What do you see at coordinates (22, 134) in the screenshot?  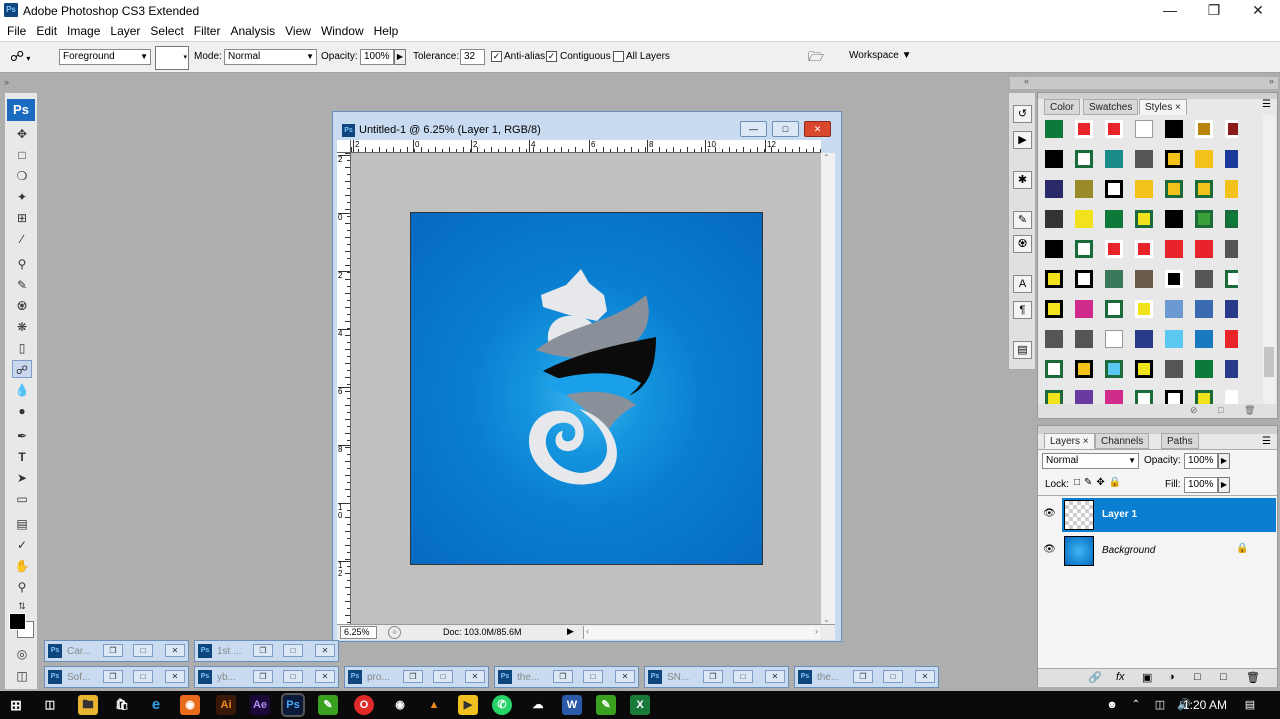 I see `move-tool-icon: ✥` at bounding box center [22, 134].